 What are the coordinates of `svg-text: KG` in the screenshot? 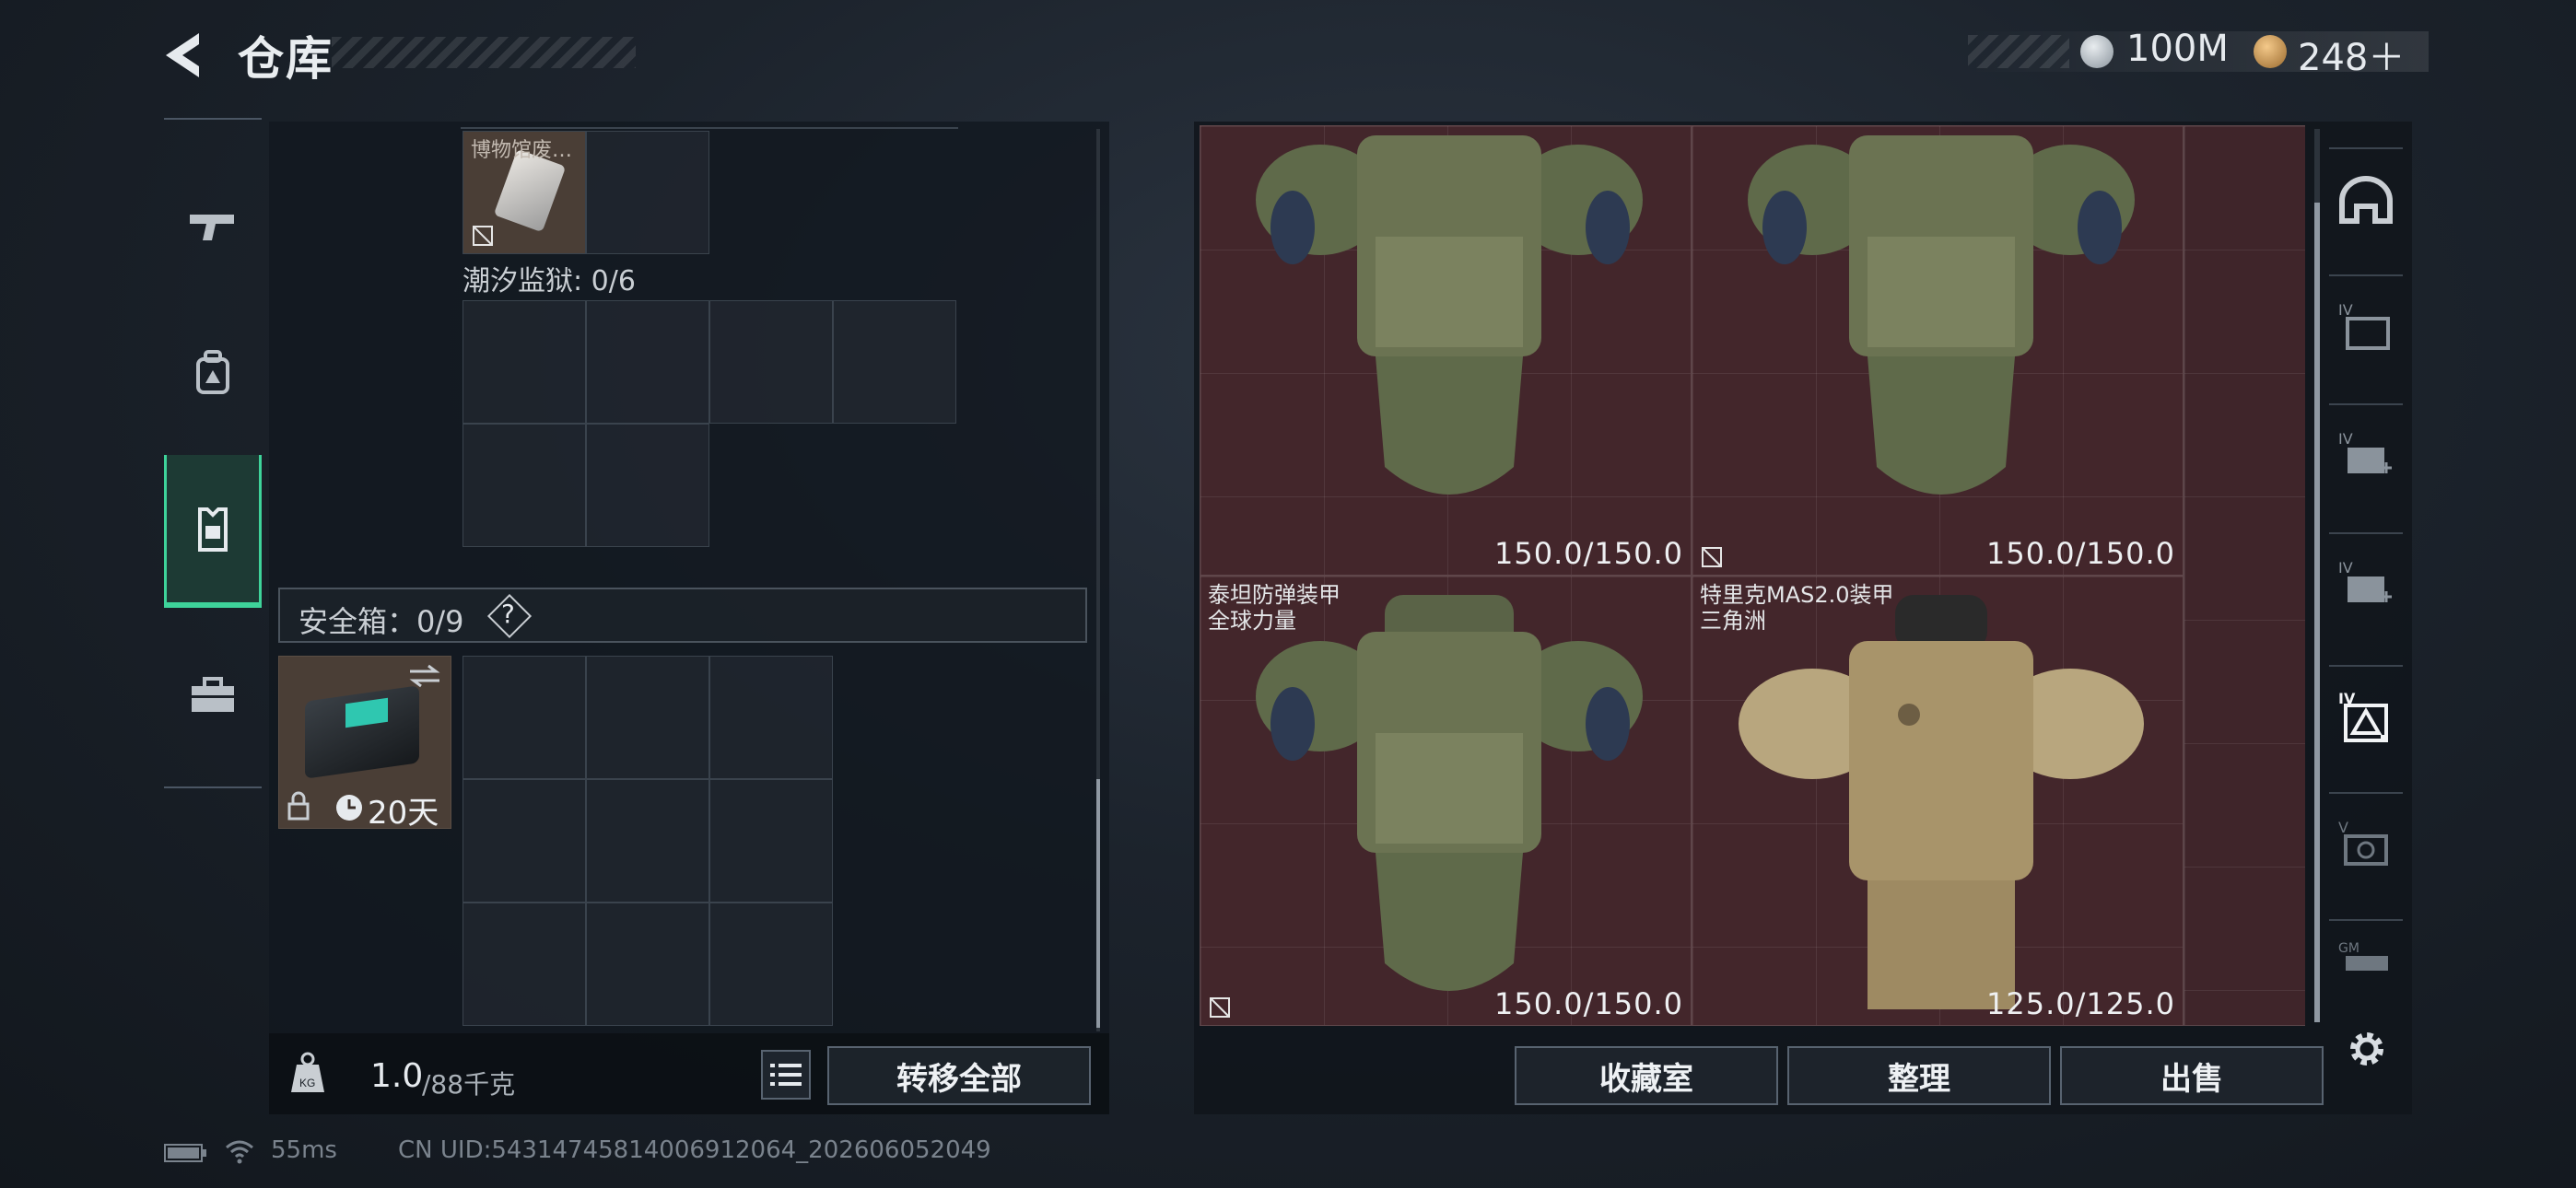 It's located at (307, 1083).